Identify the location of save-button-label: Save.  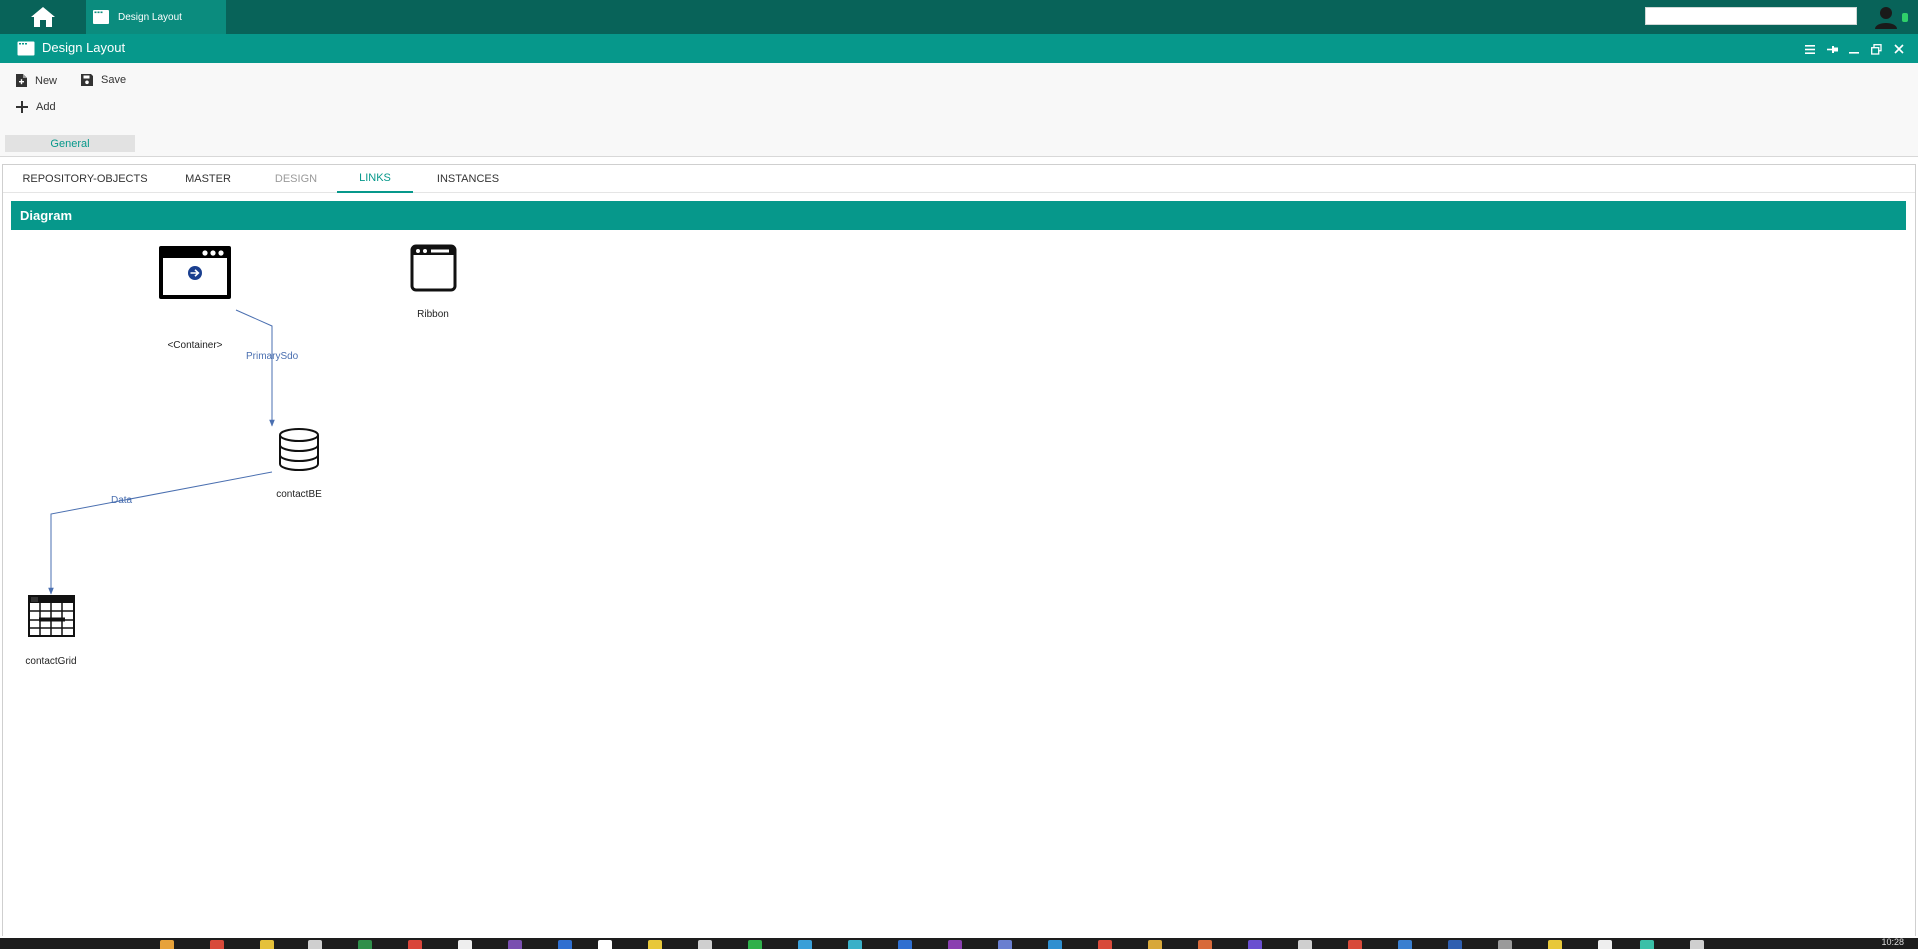
(114, 80).